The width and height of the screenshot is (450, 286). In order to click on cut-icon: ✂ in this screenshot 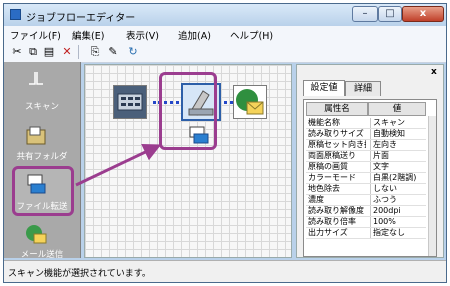, I will do `click(17, 52)`.